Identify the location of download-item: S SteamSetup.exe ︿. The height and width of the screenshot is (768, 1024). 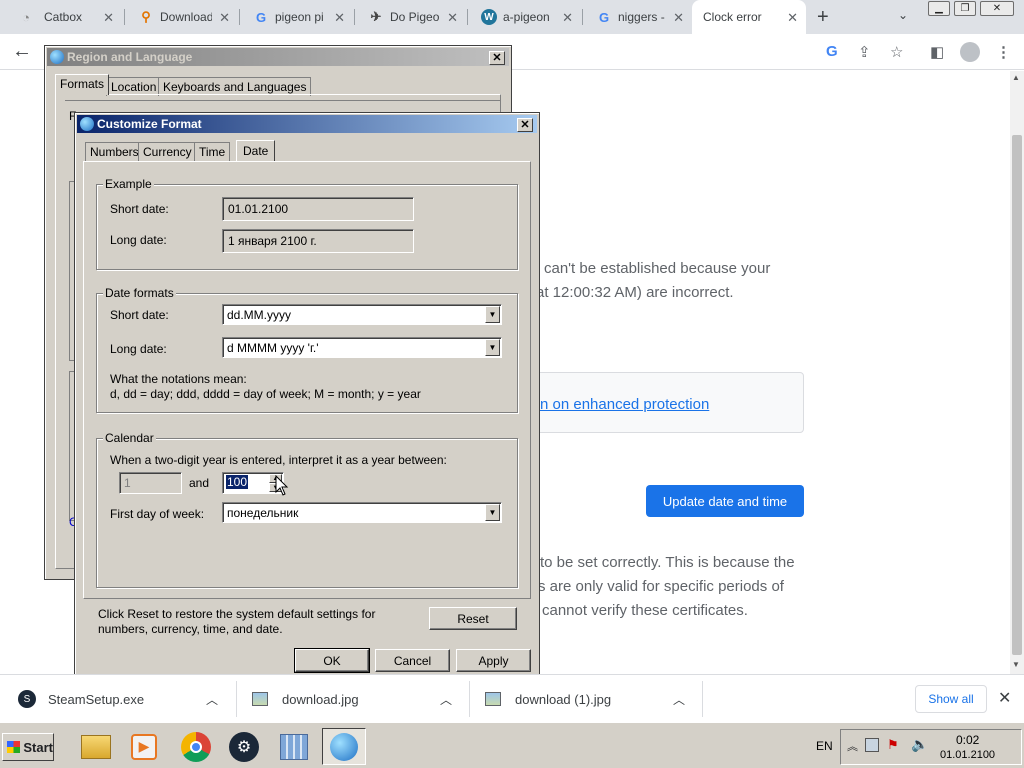
(126, 699).